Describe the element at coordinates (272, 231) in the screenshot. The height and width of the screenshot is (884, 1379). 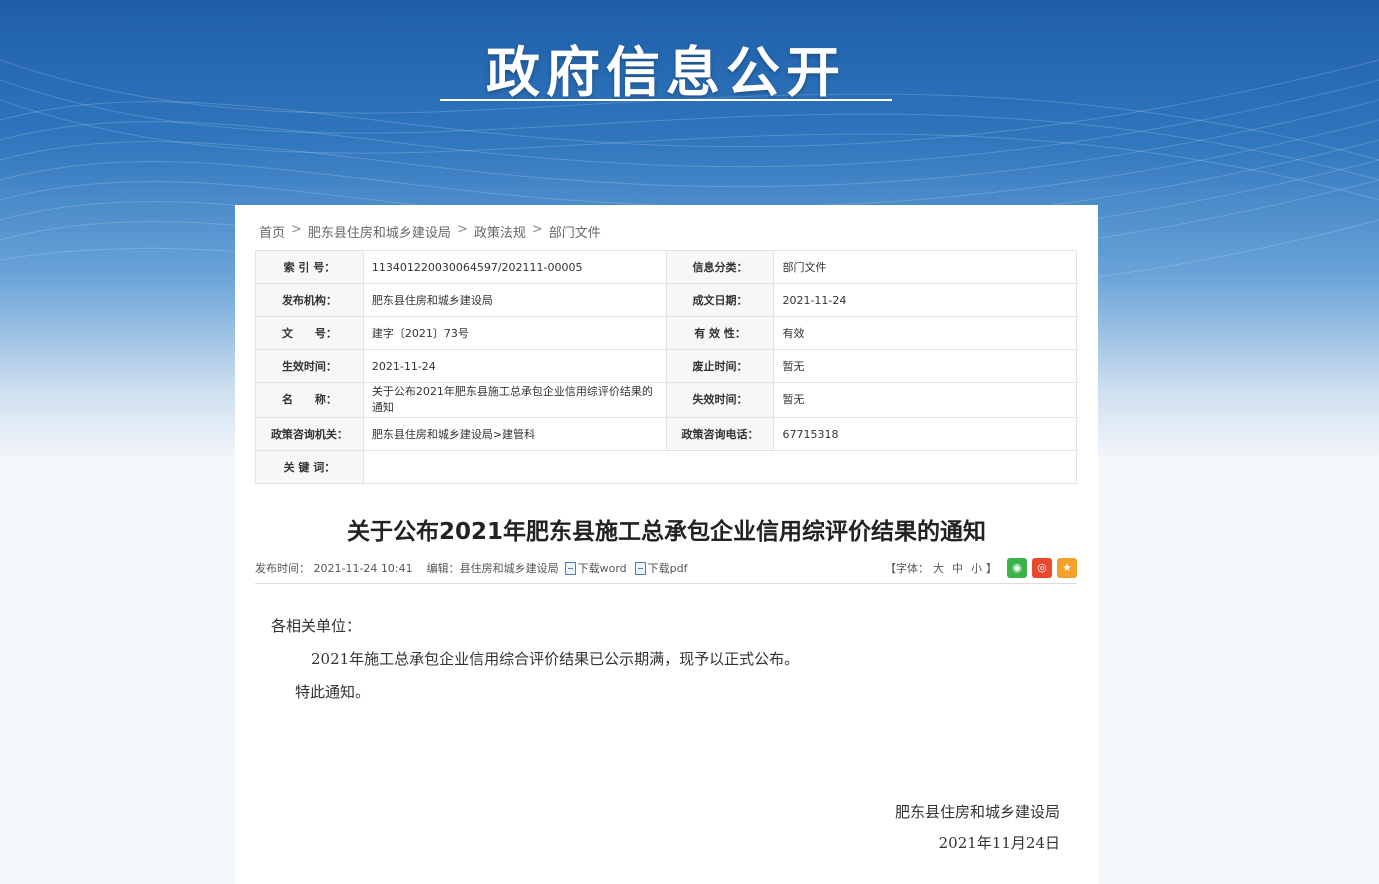
I see `breadcrumb-home: 首页` at that location.